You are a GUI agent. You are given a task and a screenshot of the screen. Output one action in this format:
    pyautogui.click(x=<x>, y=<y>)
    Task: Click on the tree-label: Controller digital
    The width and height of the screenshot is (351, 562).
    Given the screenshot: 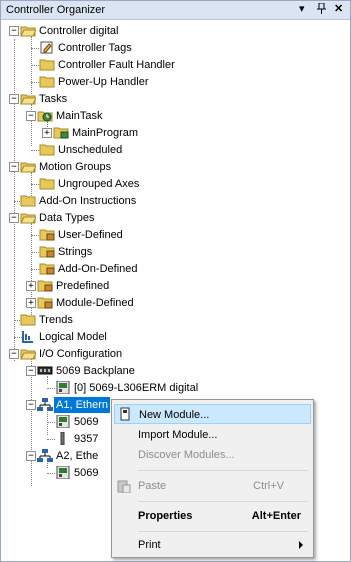 What is the action you would take?
    pyautogui.click(x=79, y=31)
    